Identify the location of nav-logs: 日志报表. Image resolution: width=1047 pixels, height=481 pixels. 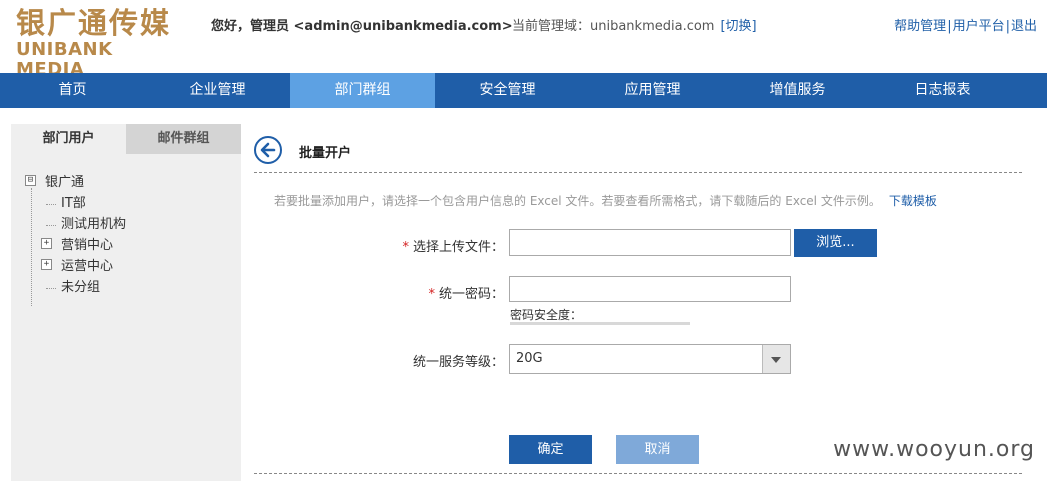
(942, 90).